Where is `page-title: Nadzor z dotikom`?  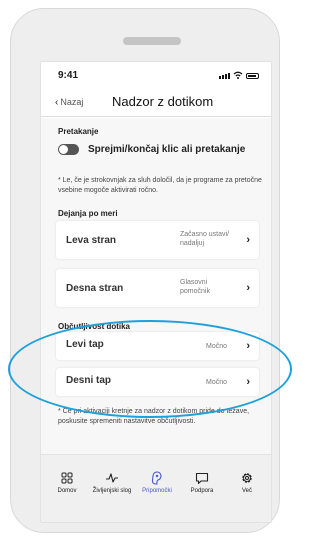 page-title: Nadzor z dotikom is located at coordinates (163, 101).